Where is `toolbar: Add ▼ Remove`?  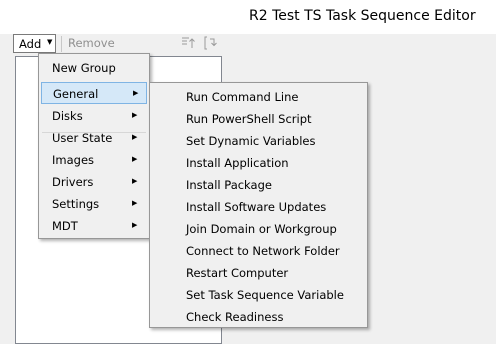
toolbar: Add ▼ Remove is located at coordinates (118, 44).